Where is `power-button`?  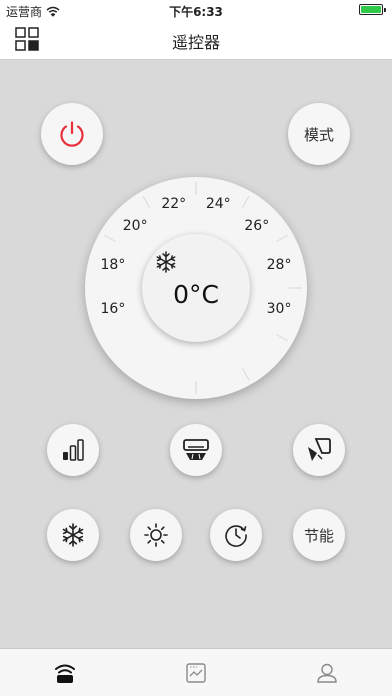 power-button is located at coordinates (72, 134).